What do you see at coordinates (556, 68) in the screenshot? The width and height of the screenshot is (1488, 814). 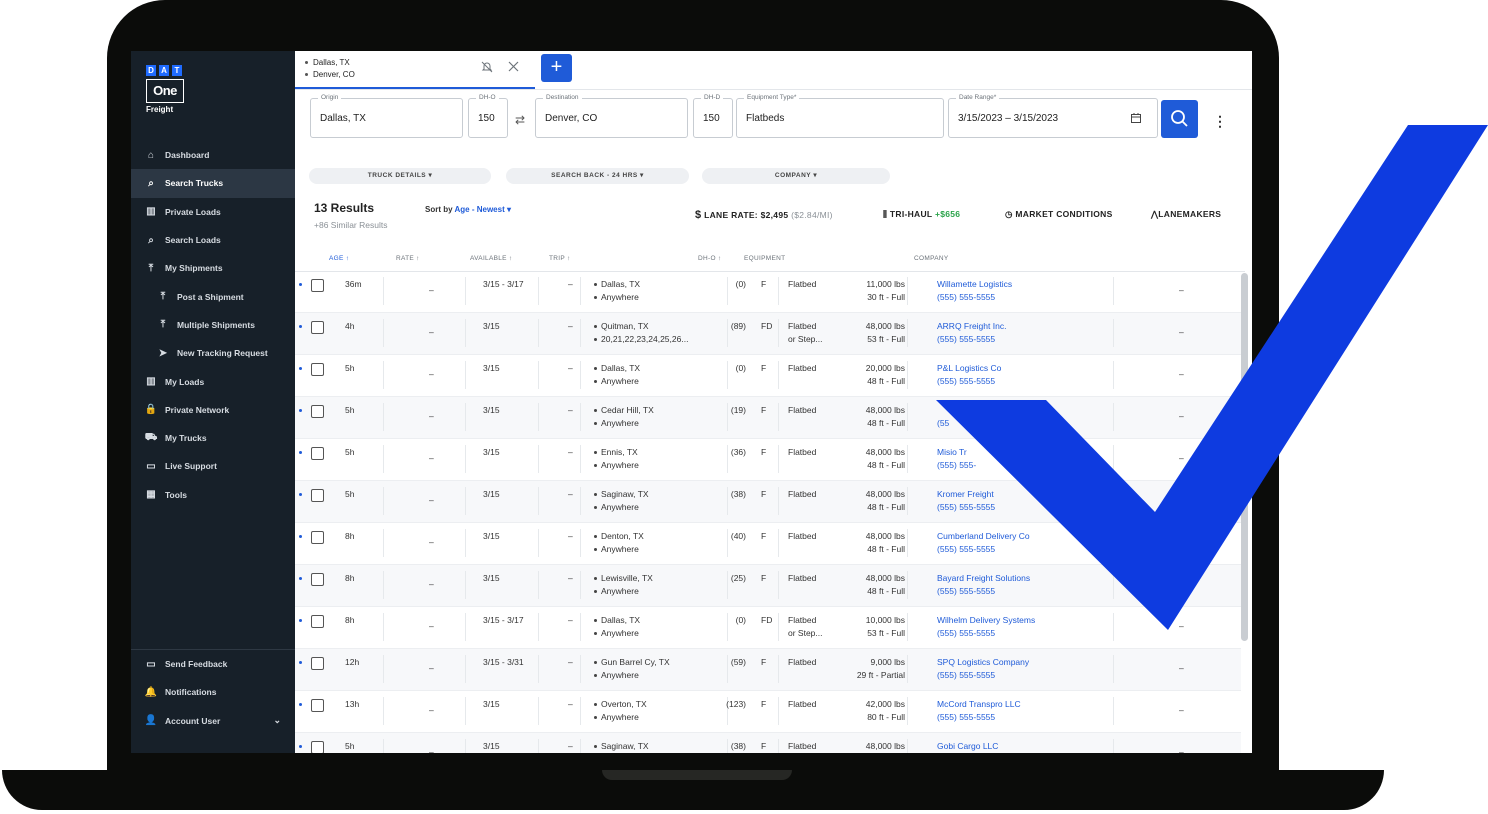 I see `add-search-button: +` at bounding box center [556, 68].